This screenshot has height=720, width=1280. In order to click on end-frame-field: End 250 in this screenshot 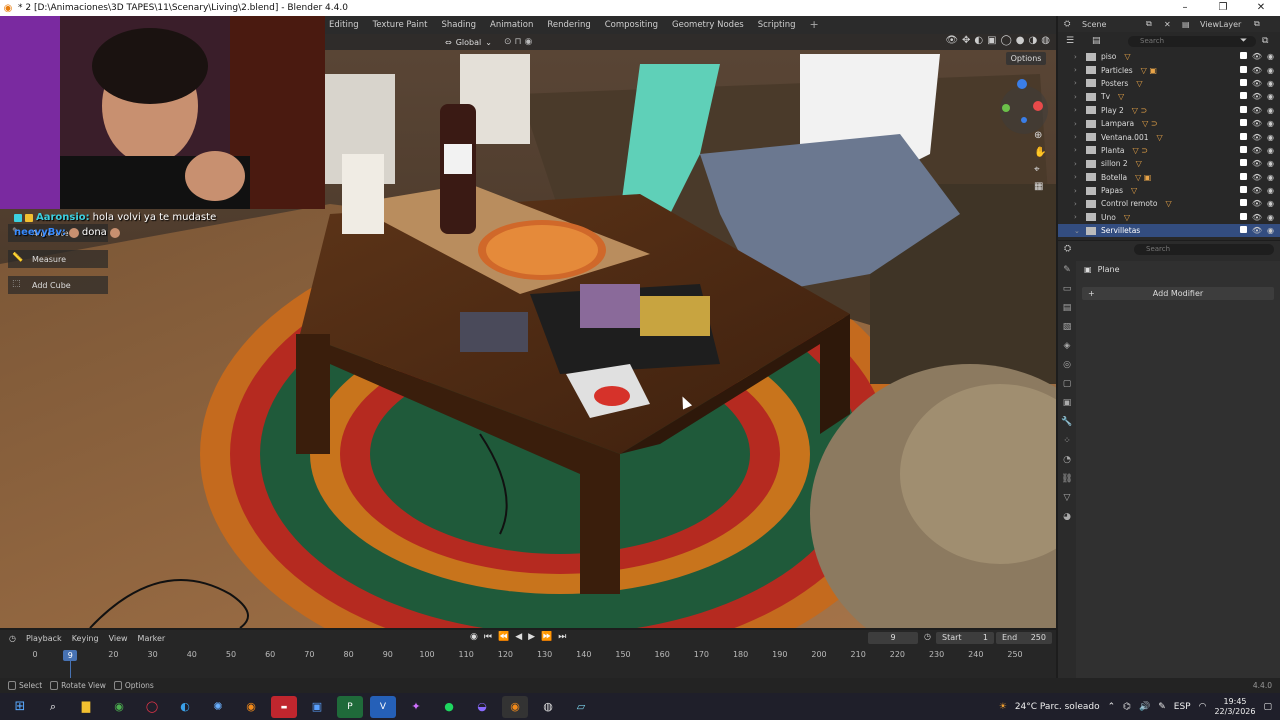, I will do `click(1024, 638)`.